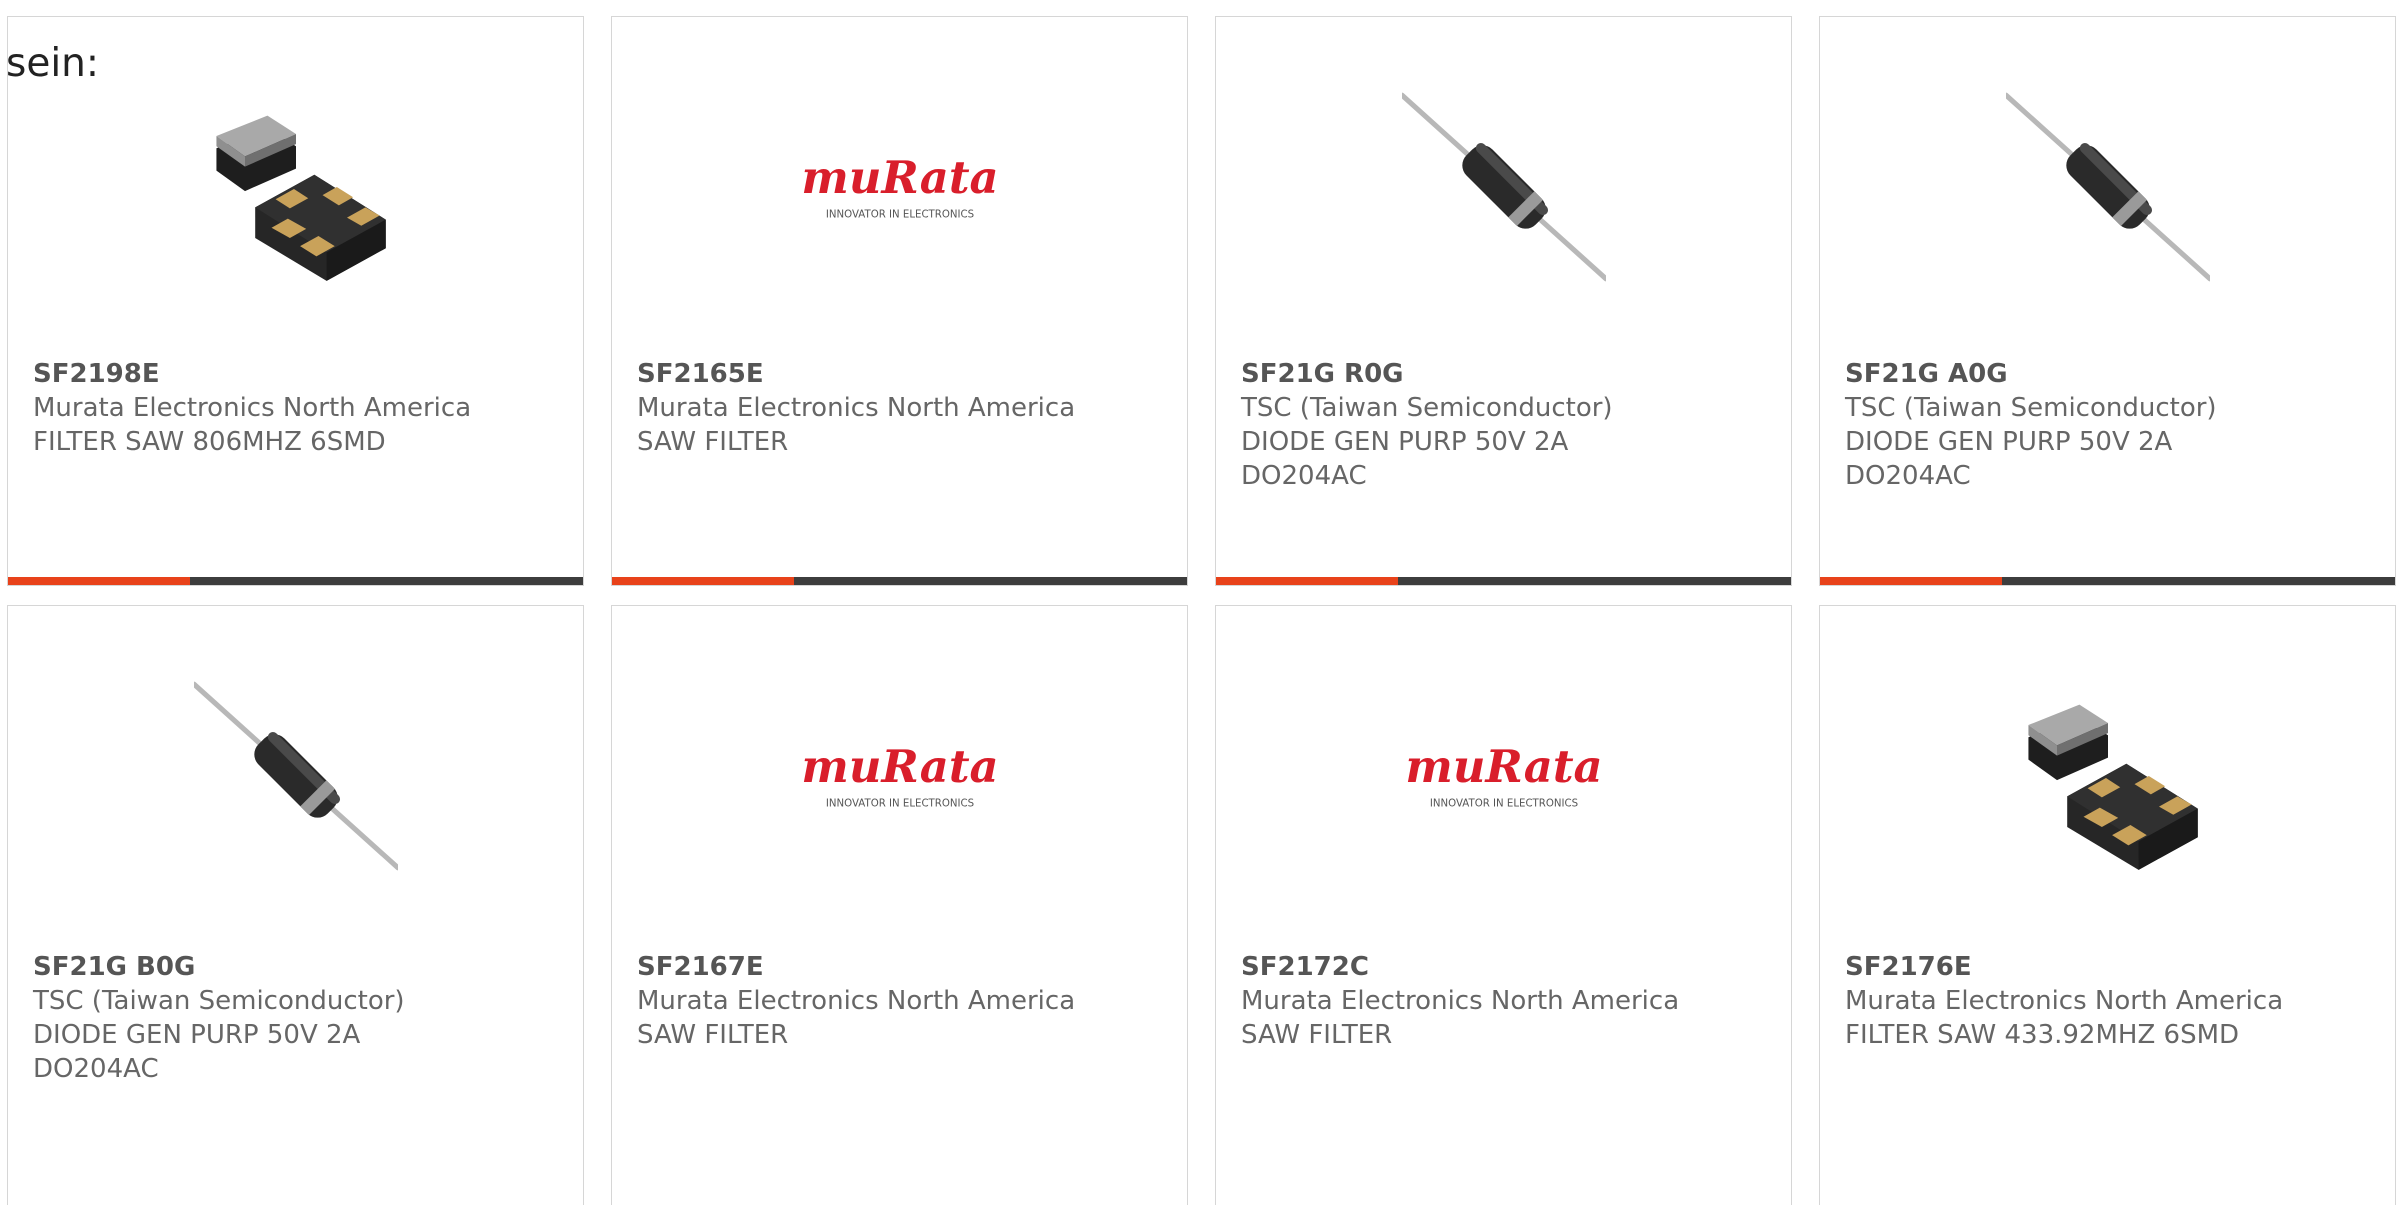  I want to click on part-number: SF21G R0G, so click(1427, 374).